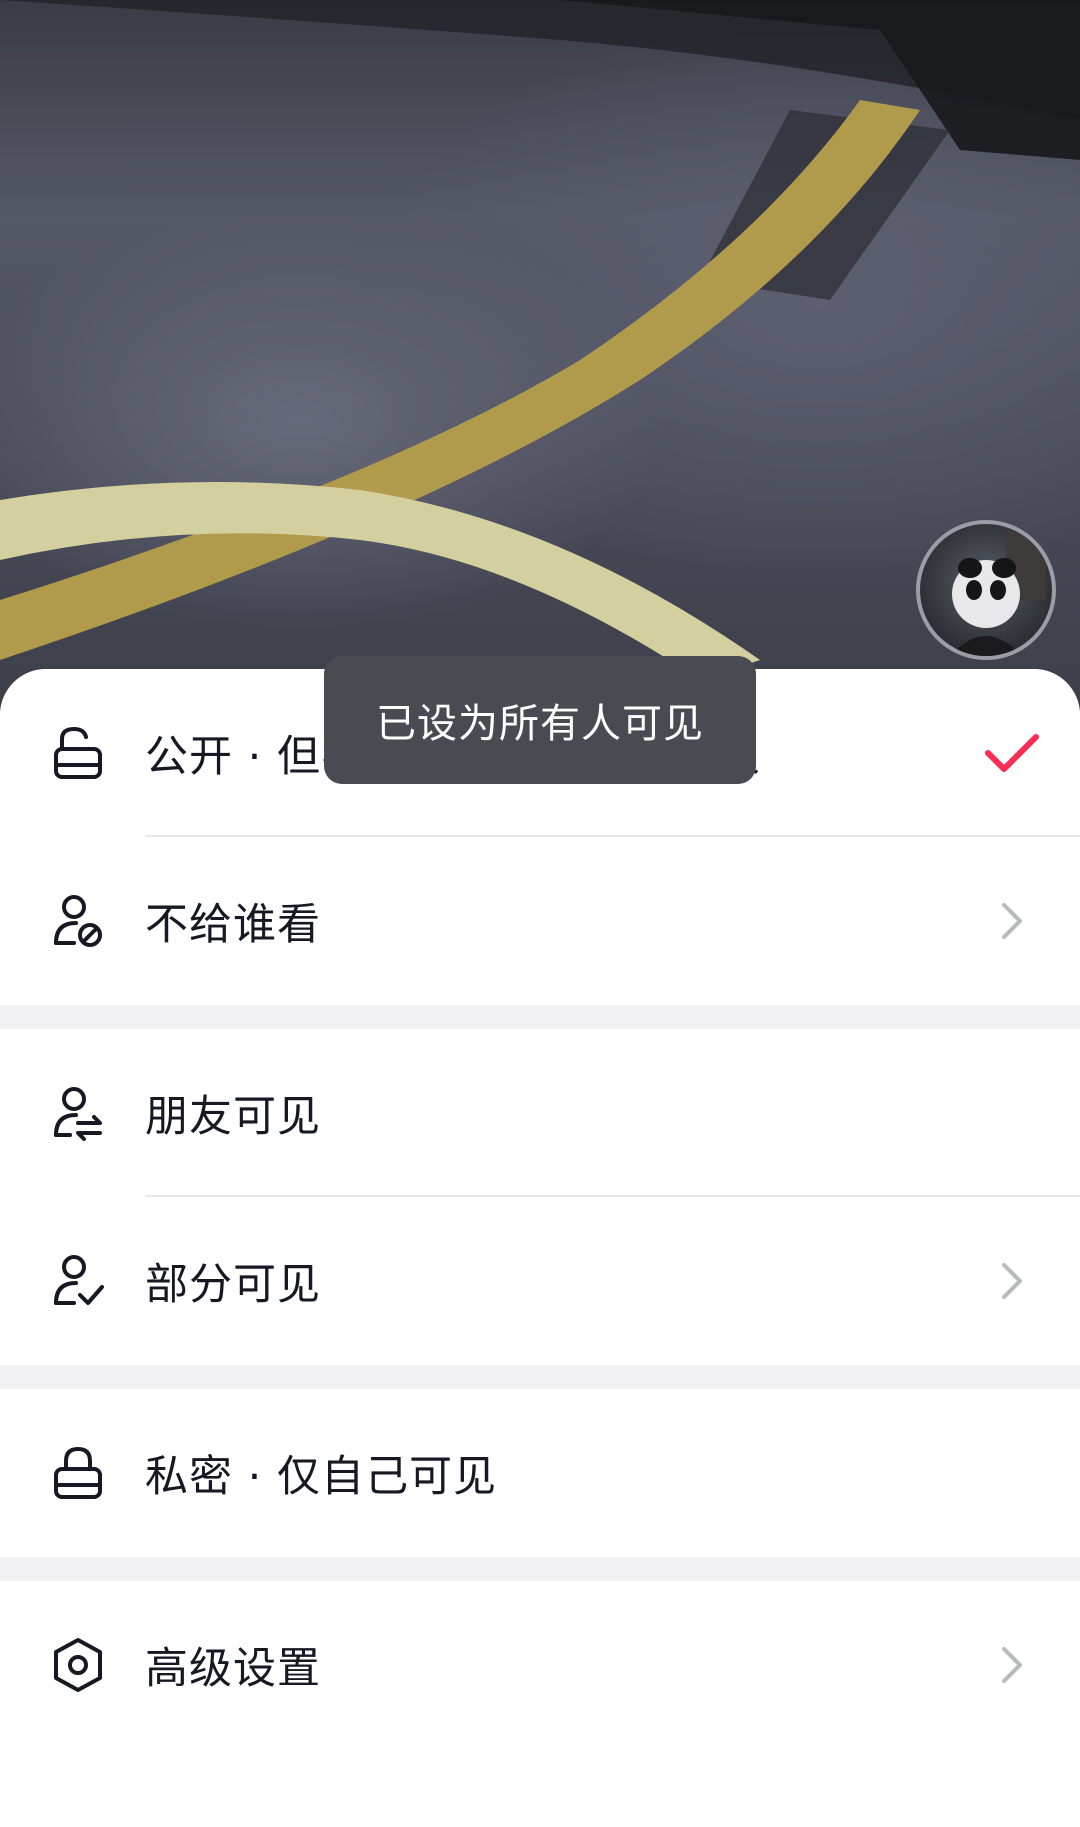 This screenshot has height=1827, width=1080. What do you see at coordinates (233, 1285) in the screenshot?
I see `option-partial-label: 部分可见` at bounding box center [233, 1285].